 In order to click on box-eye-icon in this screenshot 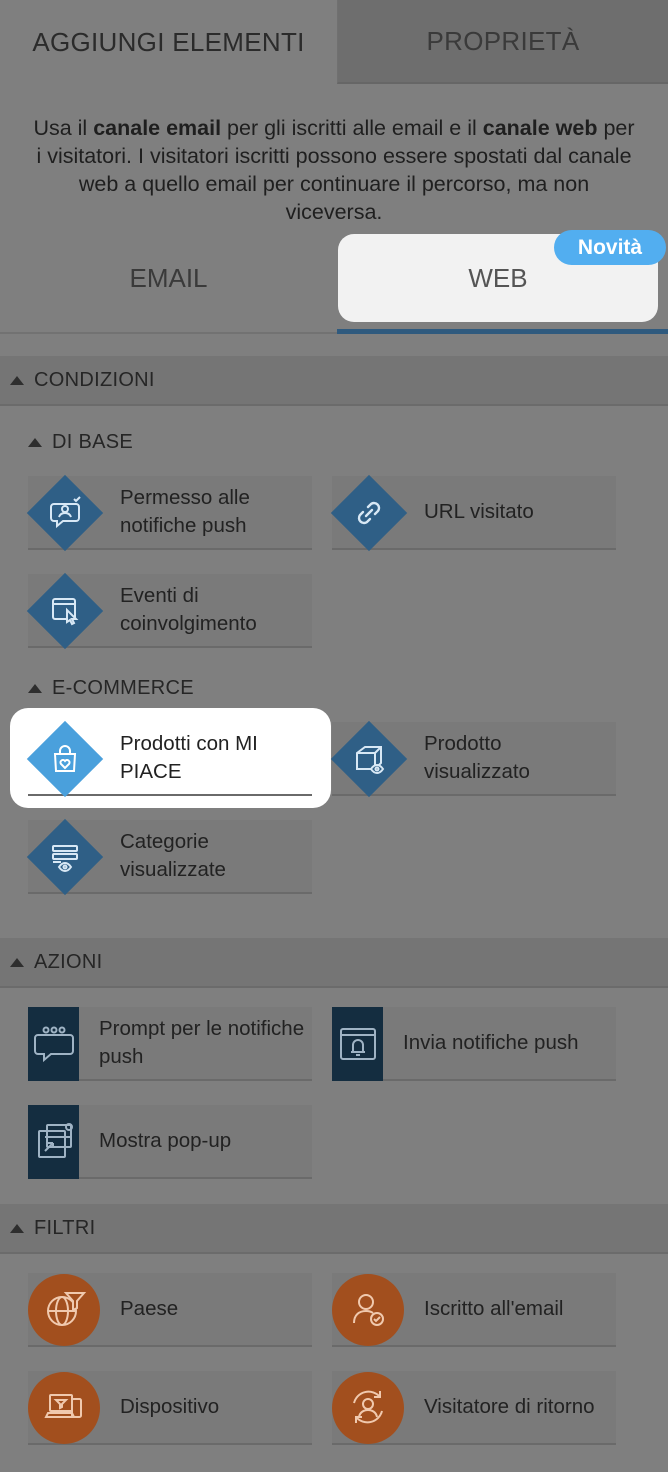, I will do `click(370, 760)`.